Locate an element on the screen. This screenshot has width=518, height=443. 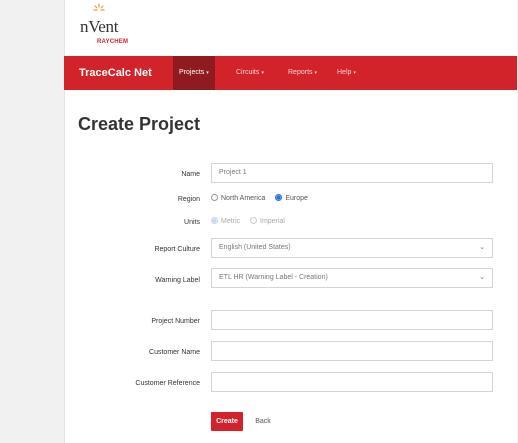
radio-label: Europe is located at coordinates (296, 198).